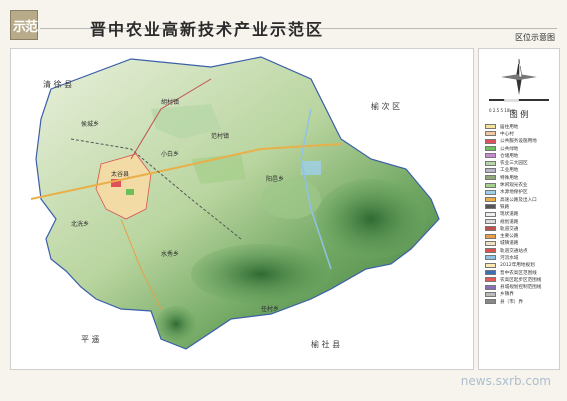 Image resolution: width=567 pixels, height=401 pixels. Describe the element at coordinates (207, 29) in the screenshot. I see `page-title: 晋中农业高新技术产业示范区` at that location.